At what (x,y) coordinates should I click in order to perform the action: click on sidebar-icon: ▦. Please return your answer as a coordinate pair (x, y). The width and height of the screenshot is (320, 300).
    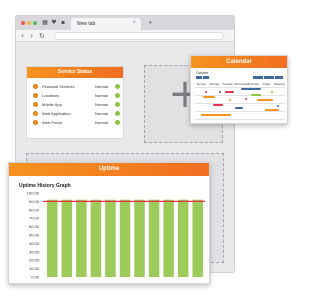
    Looking at the image, I should click on (45, 23).